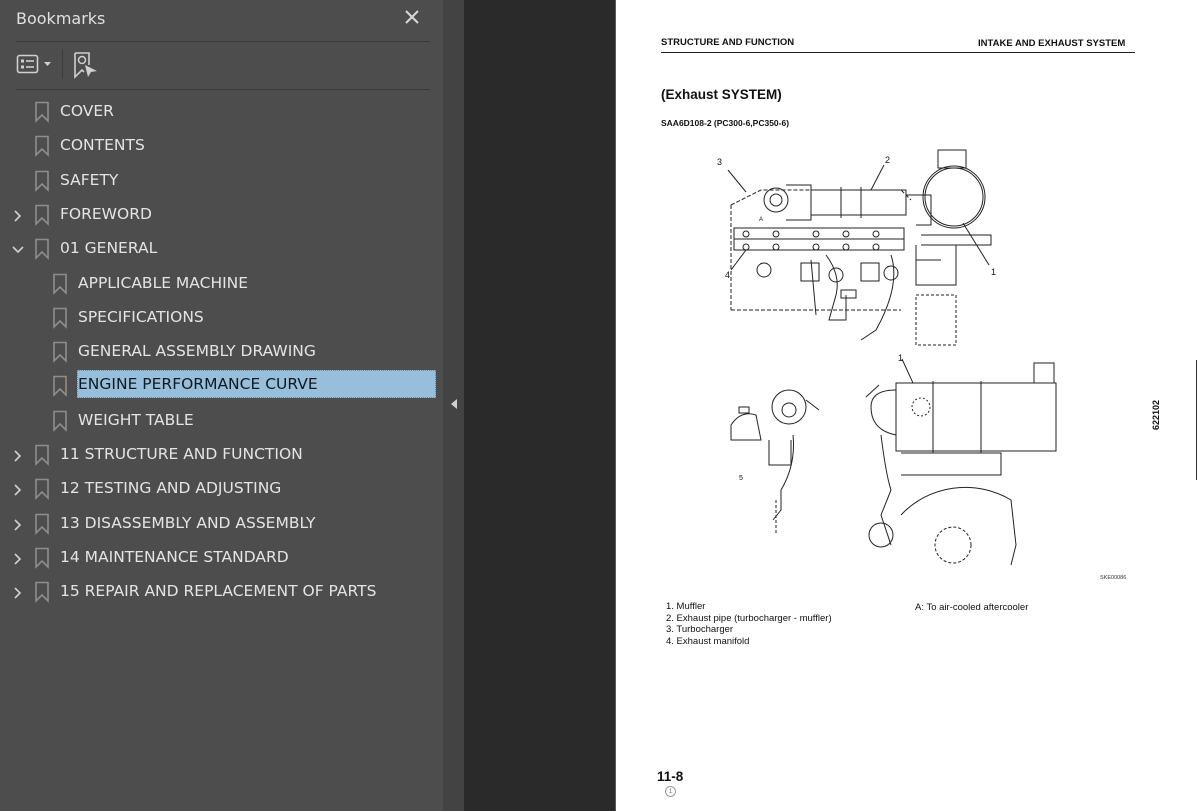  I want to click on find-current-bookmark-button, so click(86, 65).